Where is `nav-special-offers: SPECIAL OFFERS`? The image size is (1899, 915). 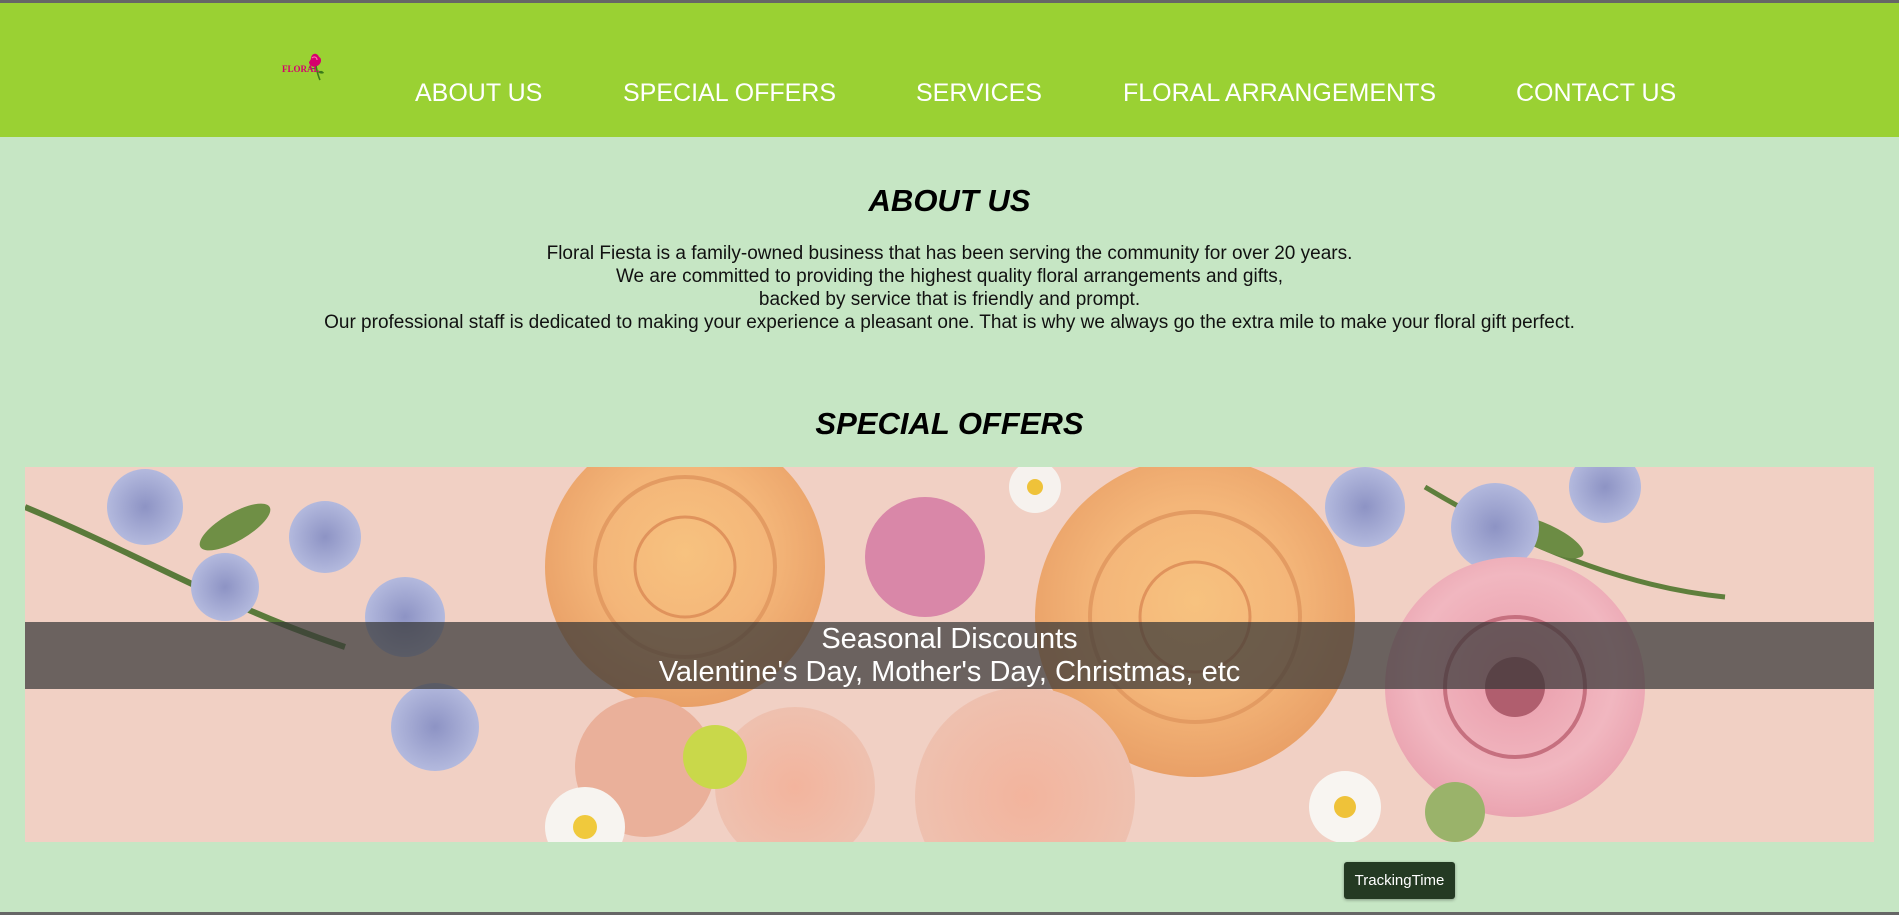
nav-special-offers: SPECIAL OFFERS is located at coordinates (729, 93).